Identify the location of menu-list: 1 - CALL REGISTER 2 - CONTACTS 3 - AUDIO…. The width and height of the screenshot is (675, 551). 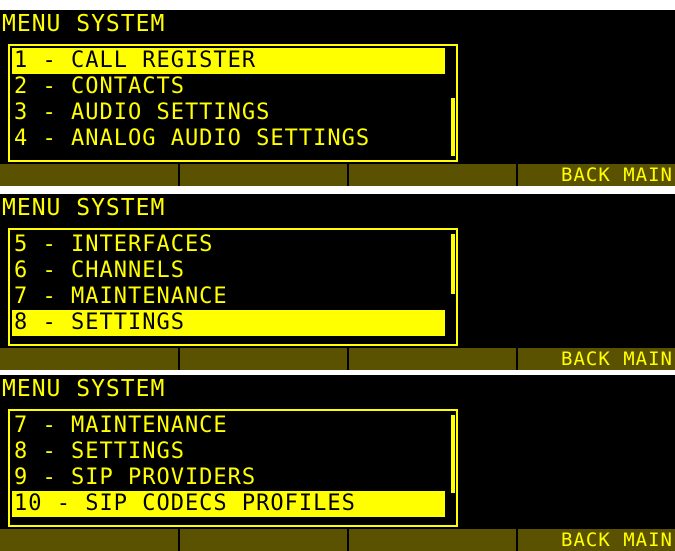
(233, 103).